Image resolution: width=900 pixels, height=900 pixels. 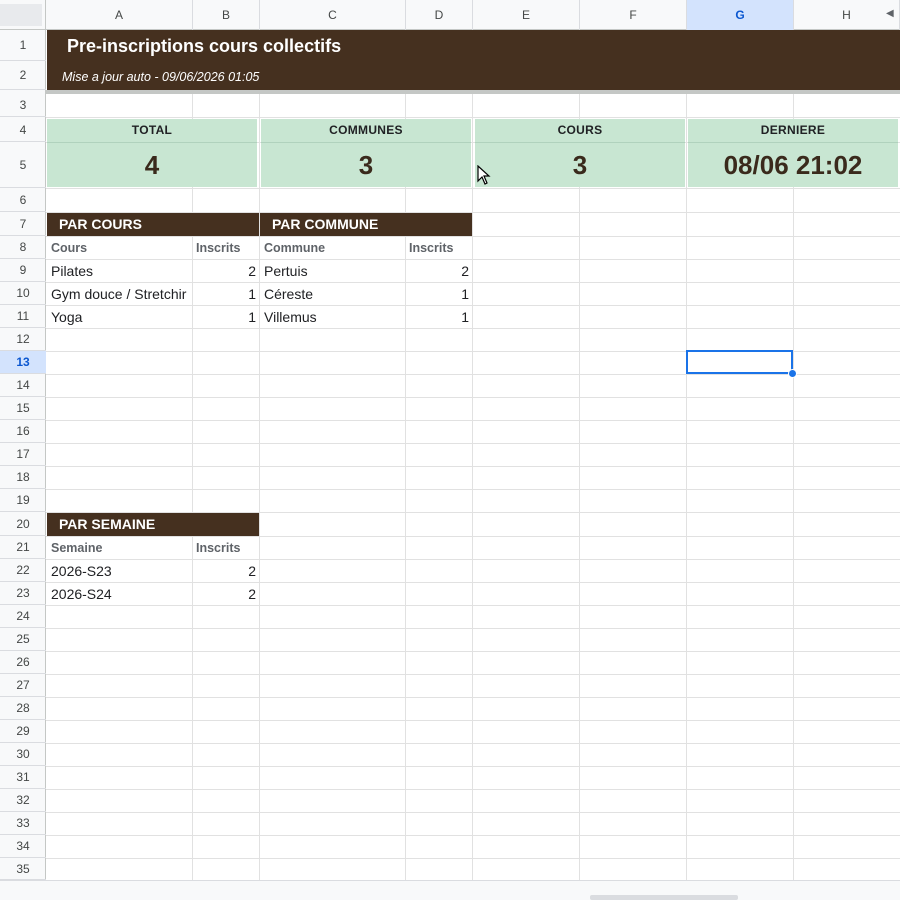 What do you see at coordinates (23, 616) in the screenshot?
I see `row-header-24: 24` at bounding box center [23, 616].